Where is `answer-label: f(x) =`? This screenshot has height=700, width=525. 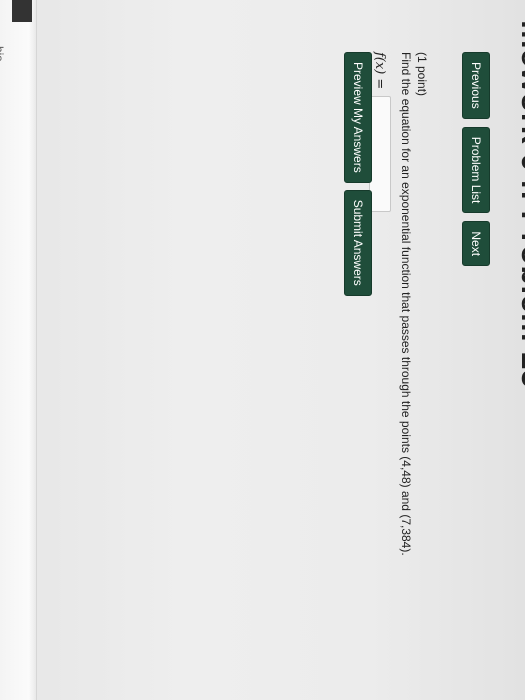 answer-label: f(x) = is located at coordinates (380, 71).